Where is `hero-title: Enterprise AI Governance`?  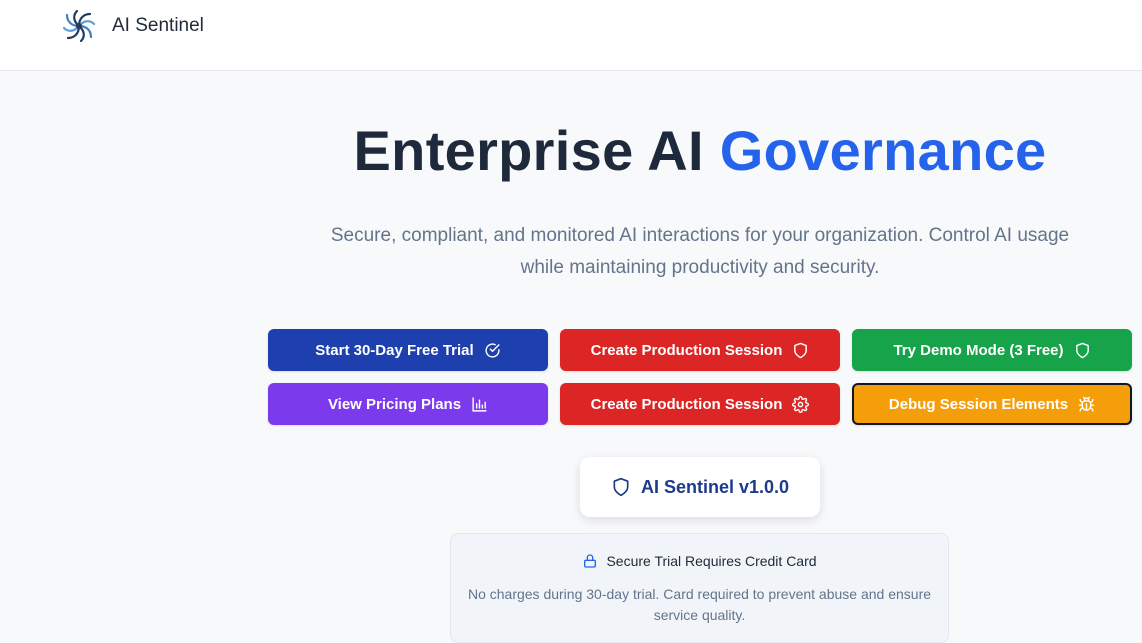 hero-title: Enterprise AI Governance is located at coordinates (571, 150).